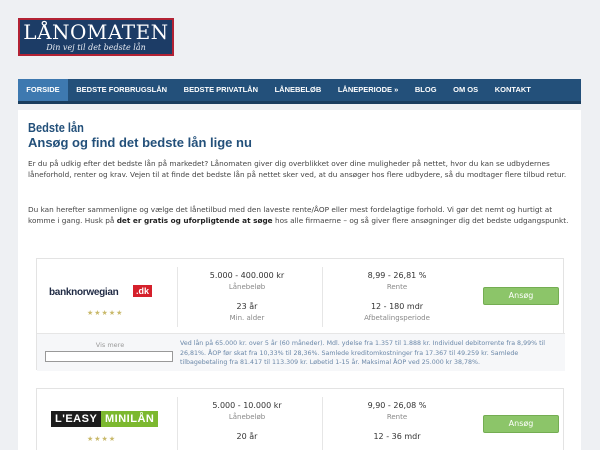  I want to click on rating-stars: ★★★★, so click(102, 439).